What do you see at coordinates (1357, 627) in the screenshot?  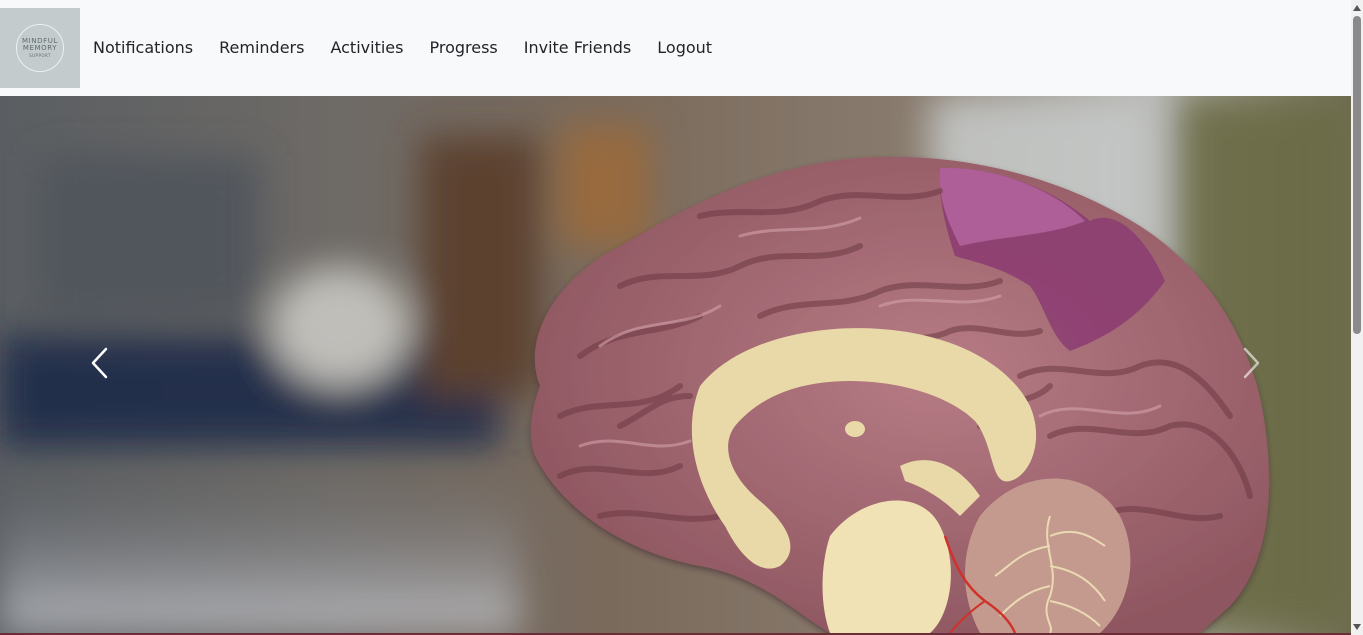 I see `scroll-down-arrow-icon` at bounding box center [1357, 627].